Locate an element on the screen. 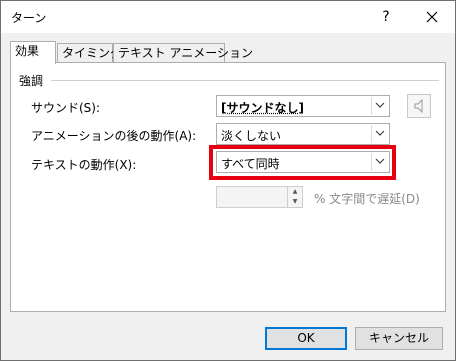 The width and height of the screenshot is (456, 361). sound-dropdown: [サウンドなし] is located at coordinates (303, 106).